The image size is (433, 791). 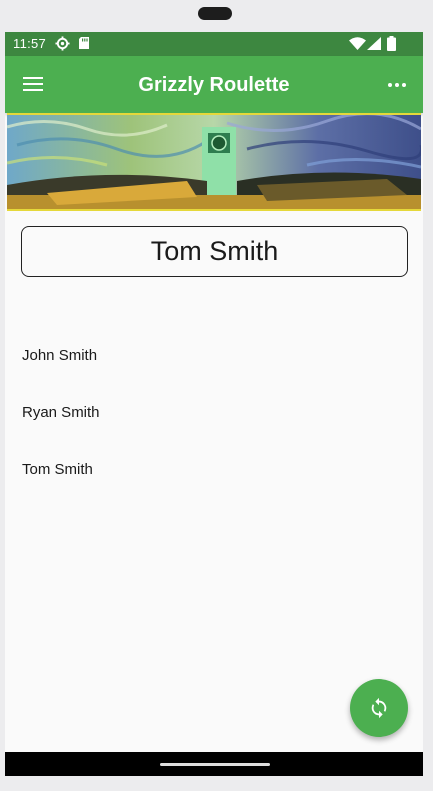 I want to click on status-time: 11:57, so click(x=30, y=43).